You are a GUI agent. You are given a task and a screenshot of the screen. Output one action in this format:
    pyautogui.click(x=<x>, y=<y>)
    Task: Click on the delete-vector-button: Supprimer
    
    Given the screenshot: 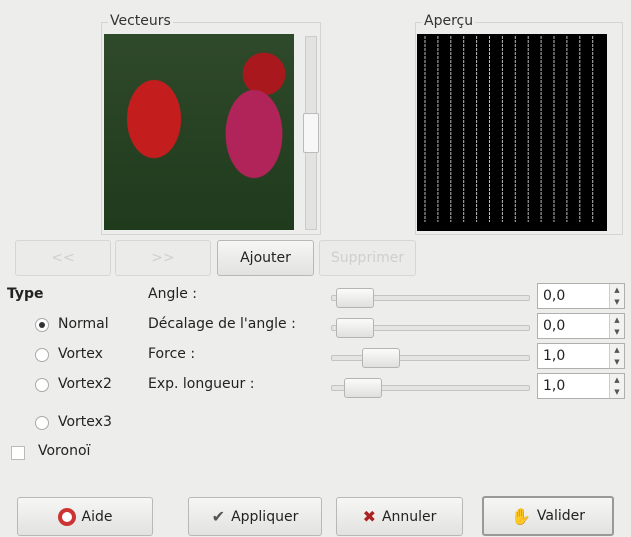 What is the action you would take?
    pyautogui.click(x=367, y=258)
    